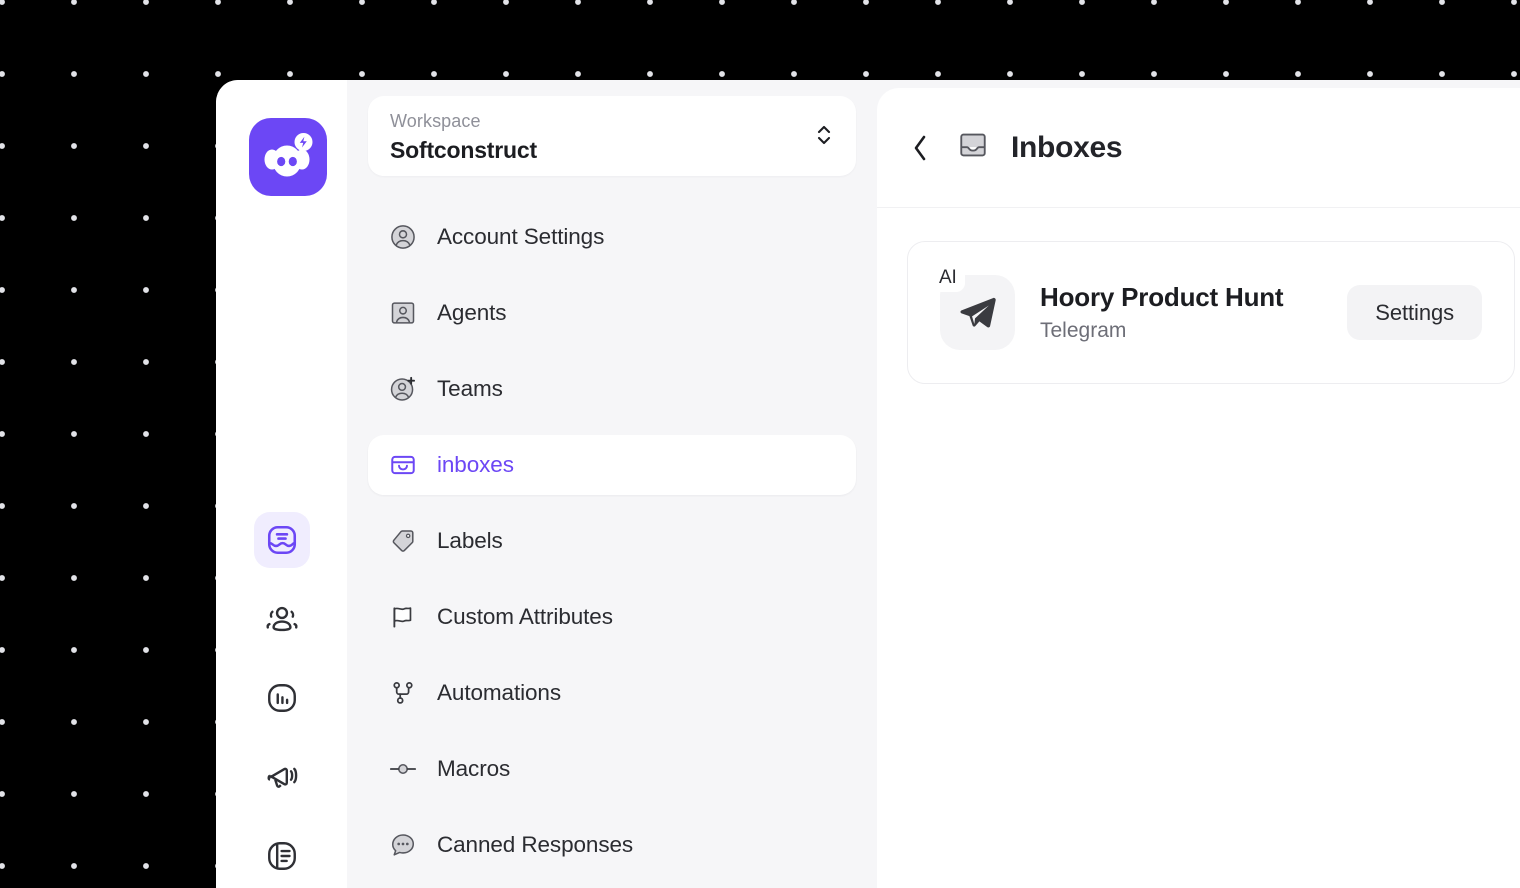  What do you see at coordinates (1067, 147) in the screenshot?
I see `page-title: Inboxes` at bounding box center [1067, 147].